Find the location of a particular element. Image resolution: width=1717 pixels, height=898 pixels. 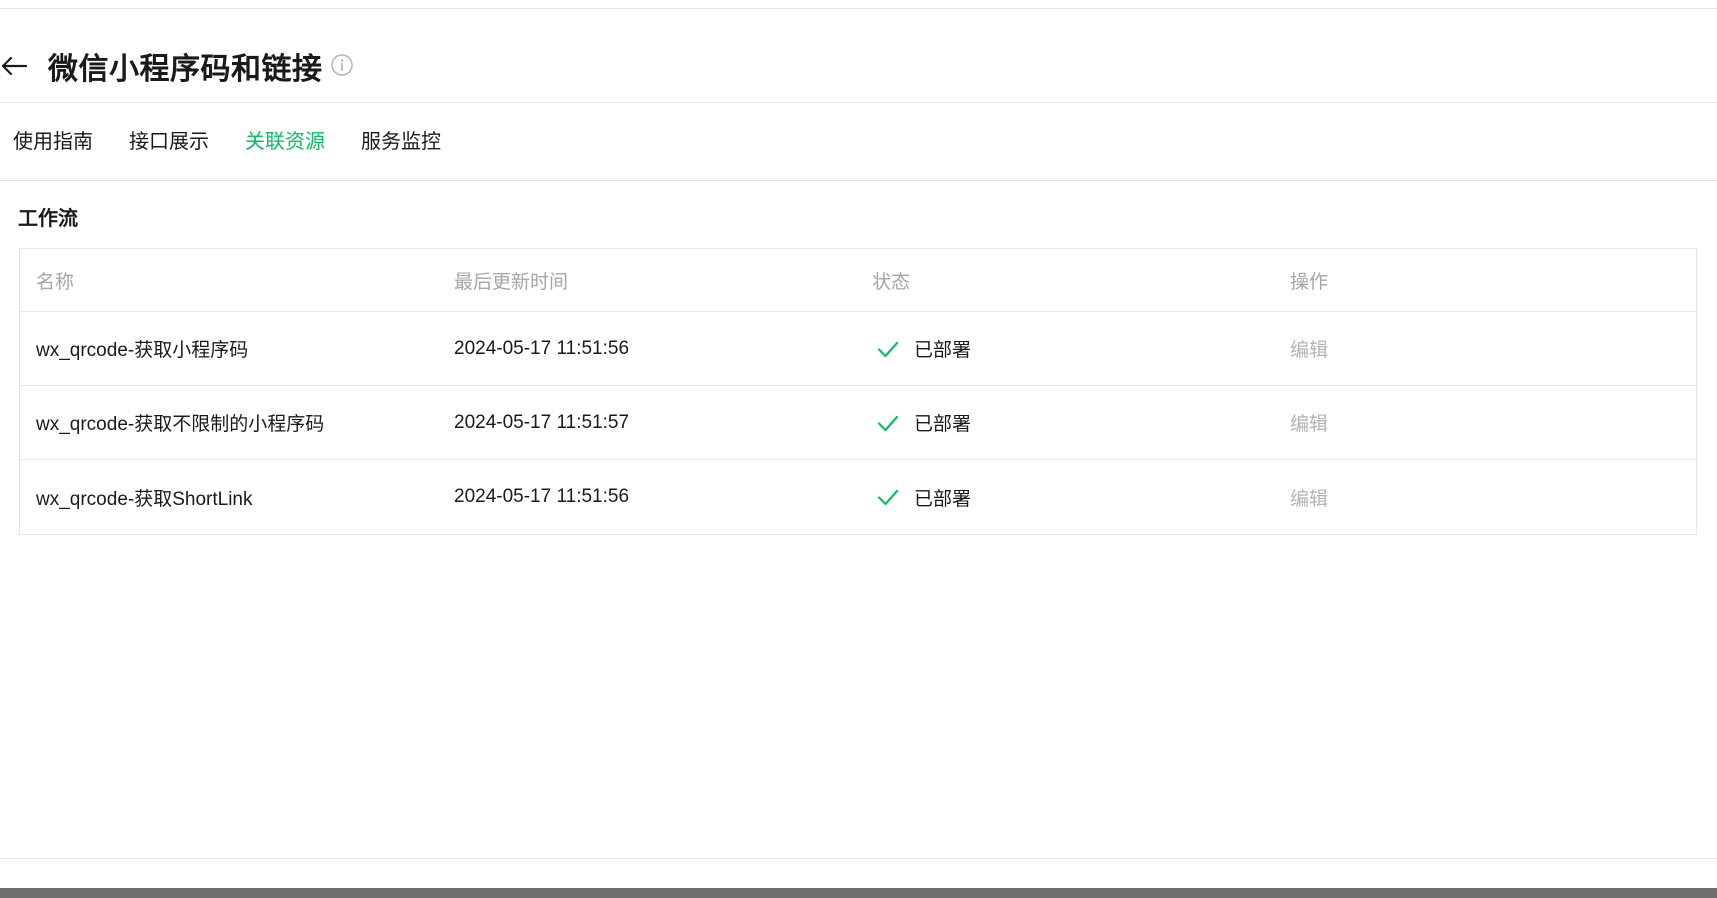

workflow-name: wx_qrcode-获取ShortLink is located at coordinates (144, 499).